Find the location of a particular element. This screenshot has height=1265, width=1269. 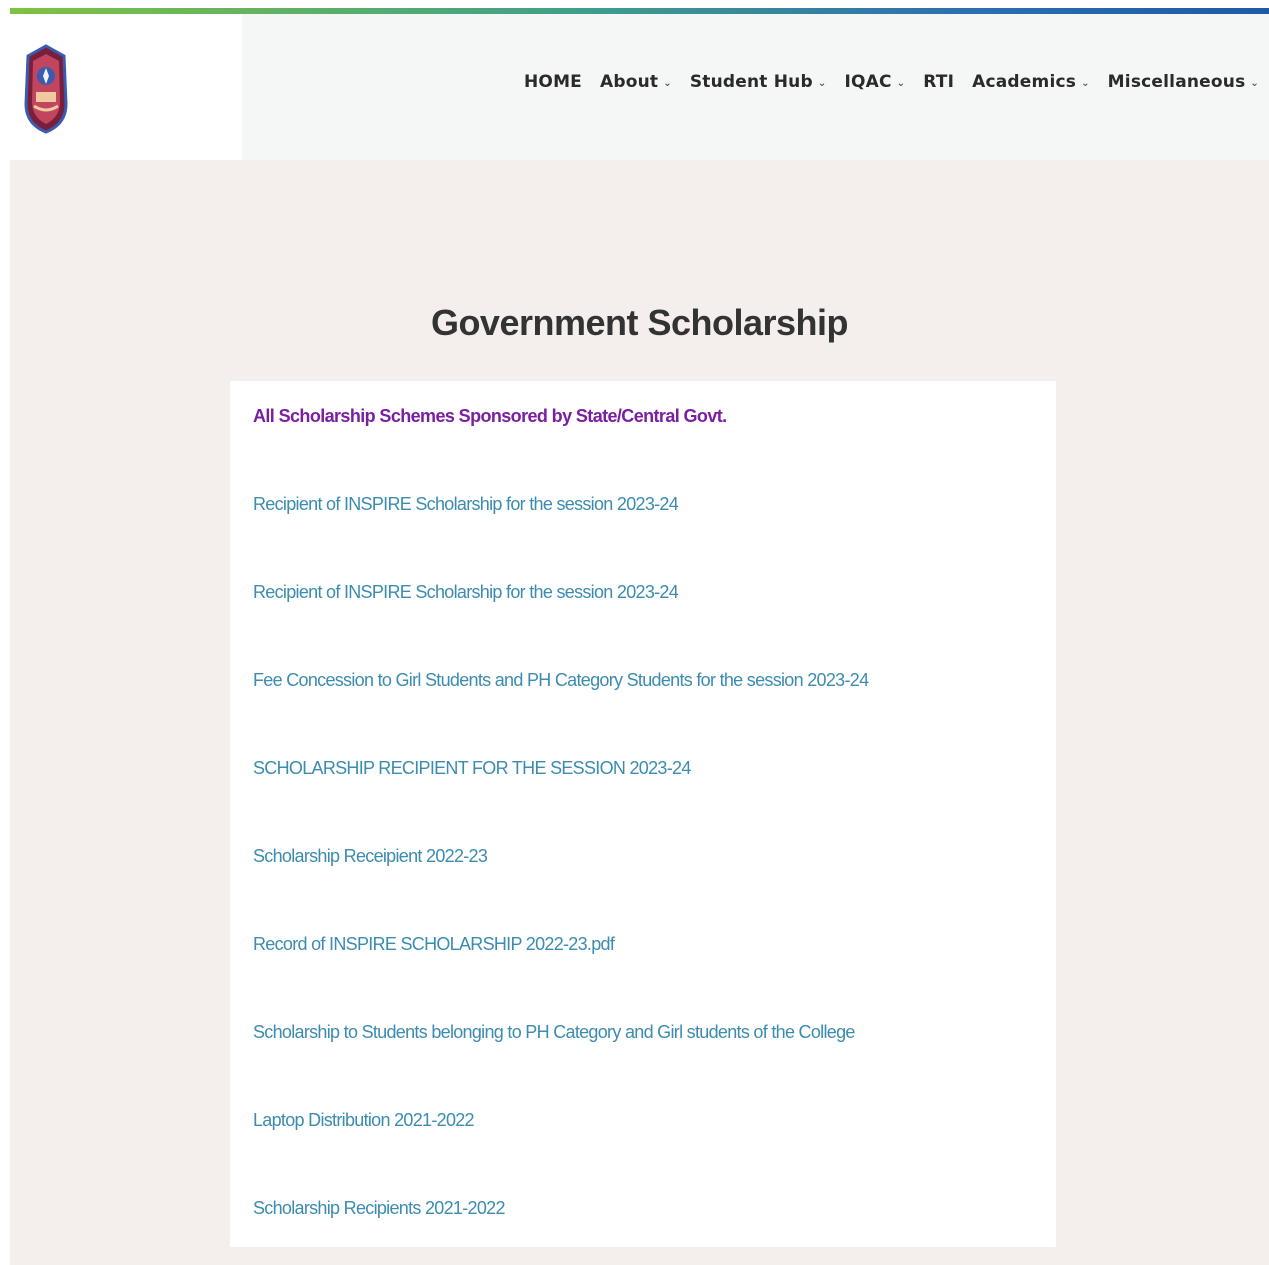

nav-about: About ⌄ is located at coordinates (636, 82).